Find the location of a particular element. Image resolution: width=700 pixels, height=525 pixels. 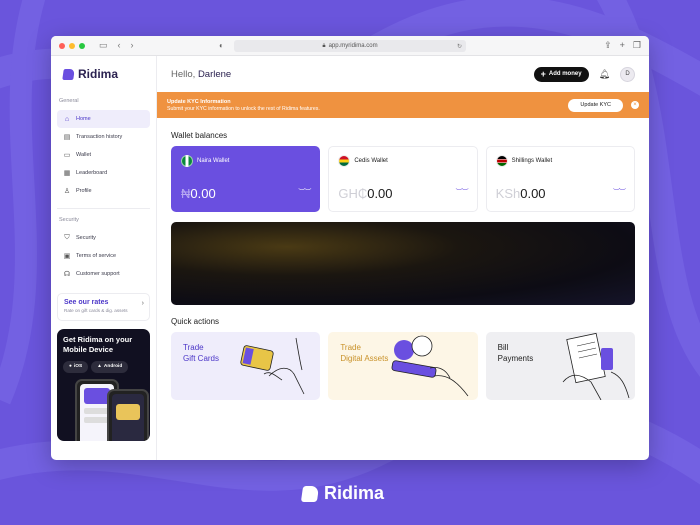

sidebar-item-label: Profile is located at coordinates (84, 191).